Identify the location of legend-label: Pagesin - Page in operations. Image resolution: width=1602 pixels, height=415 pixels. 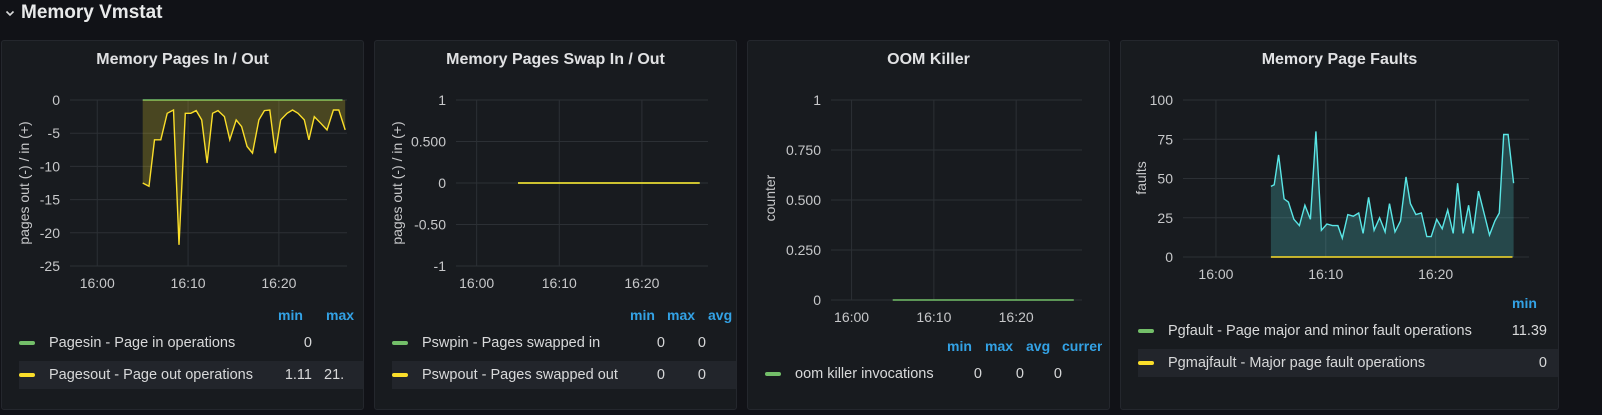
(142, 343).